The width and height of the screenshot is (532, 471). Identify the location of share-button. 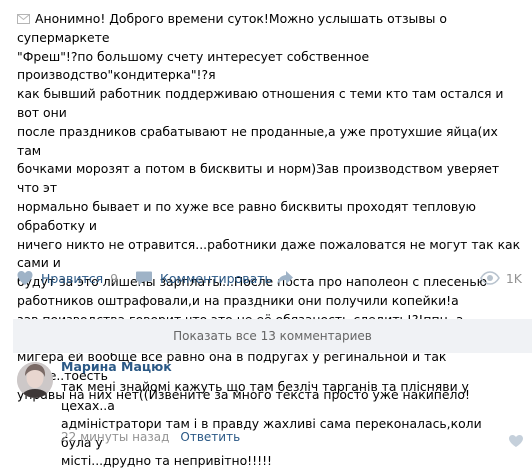
(288, 278).